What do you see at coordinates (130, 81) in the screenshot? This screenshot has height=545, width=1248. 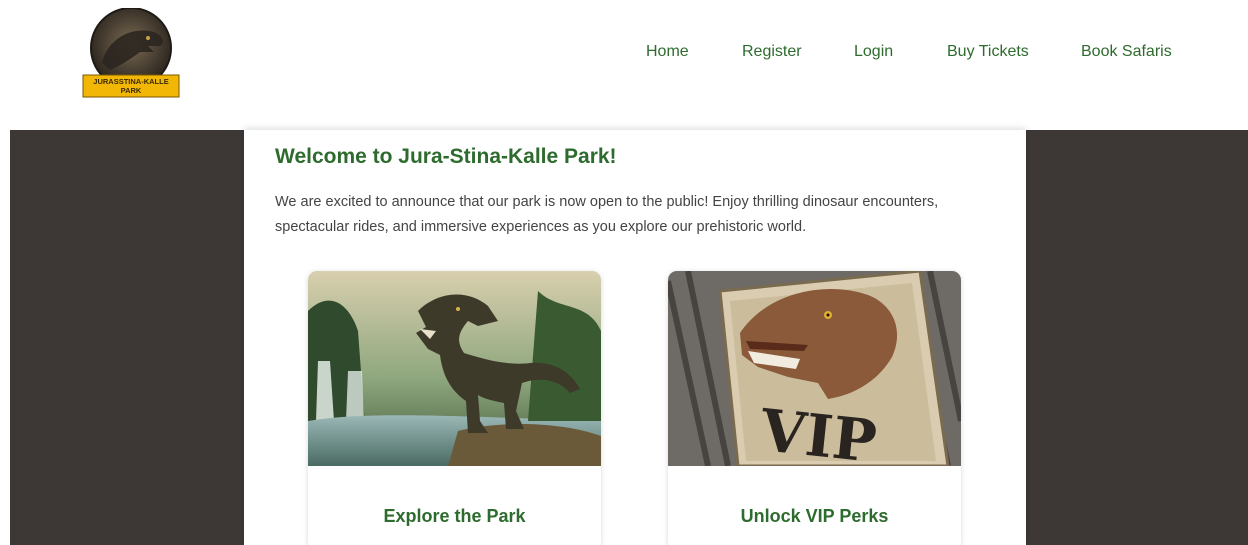 I see `logo-text-line1: JURASSTINA-KALLE` at bounding box center [130, 81].